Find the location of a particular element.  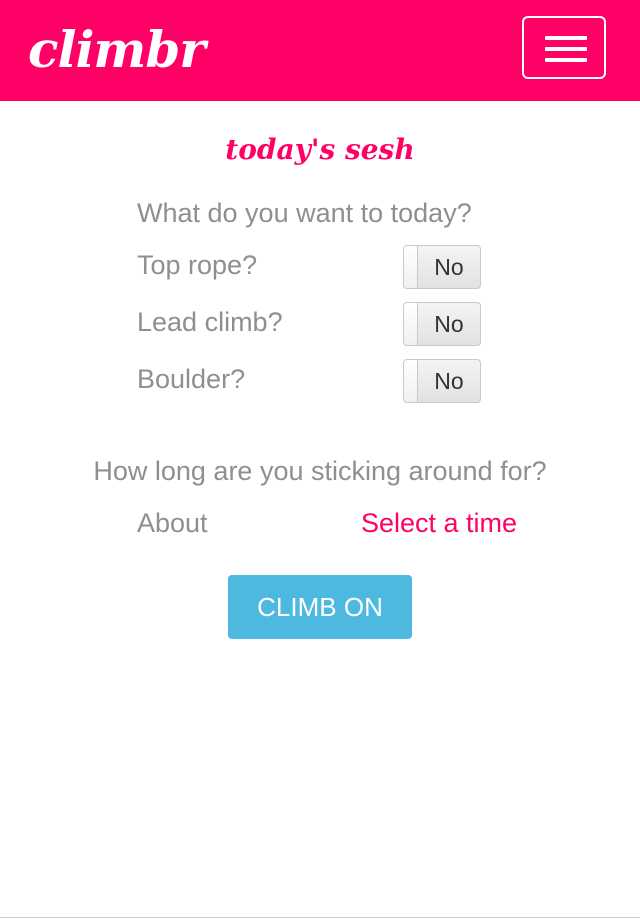

top-rope-toggle: No is located at coordinates (442, 267).